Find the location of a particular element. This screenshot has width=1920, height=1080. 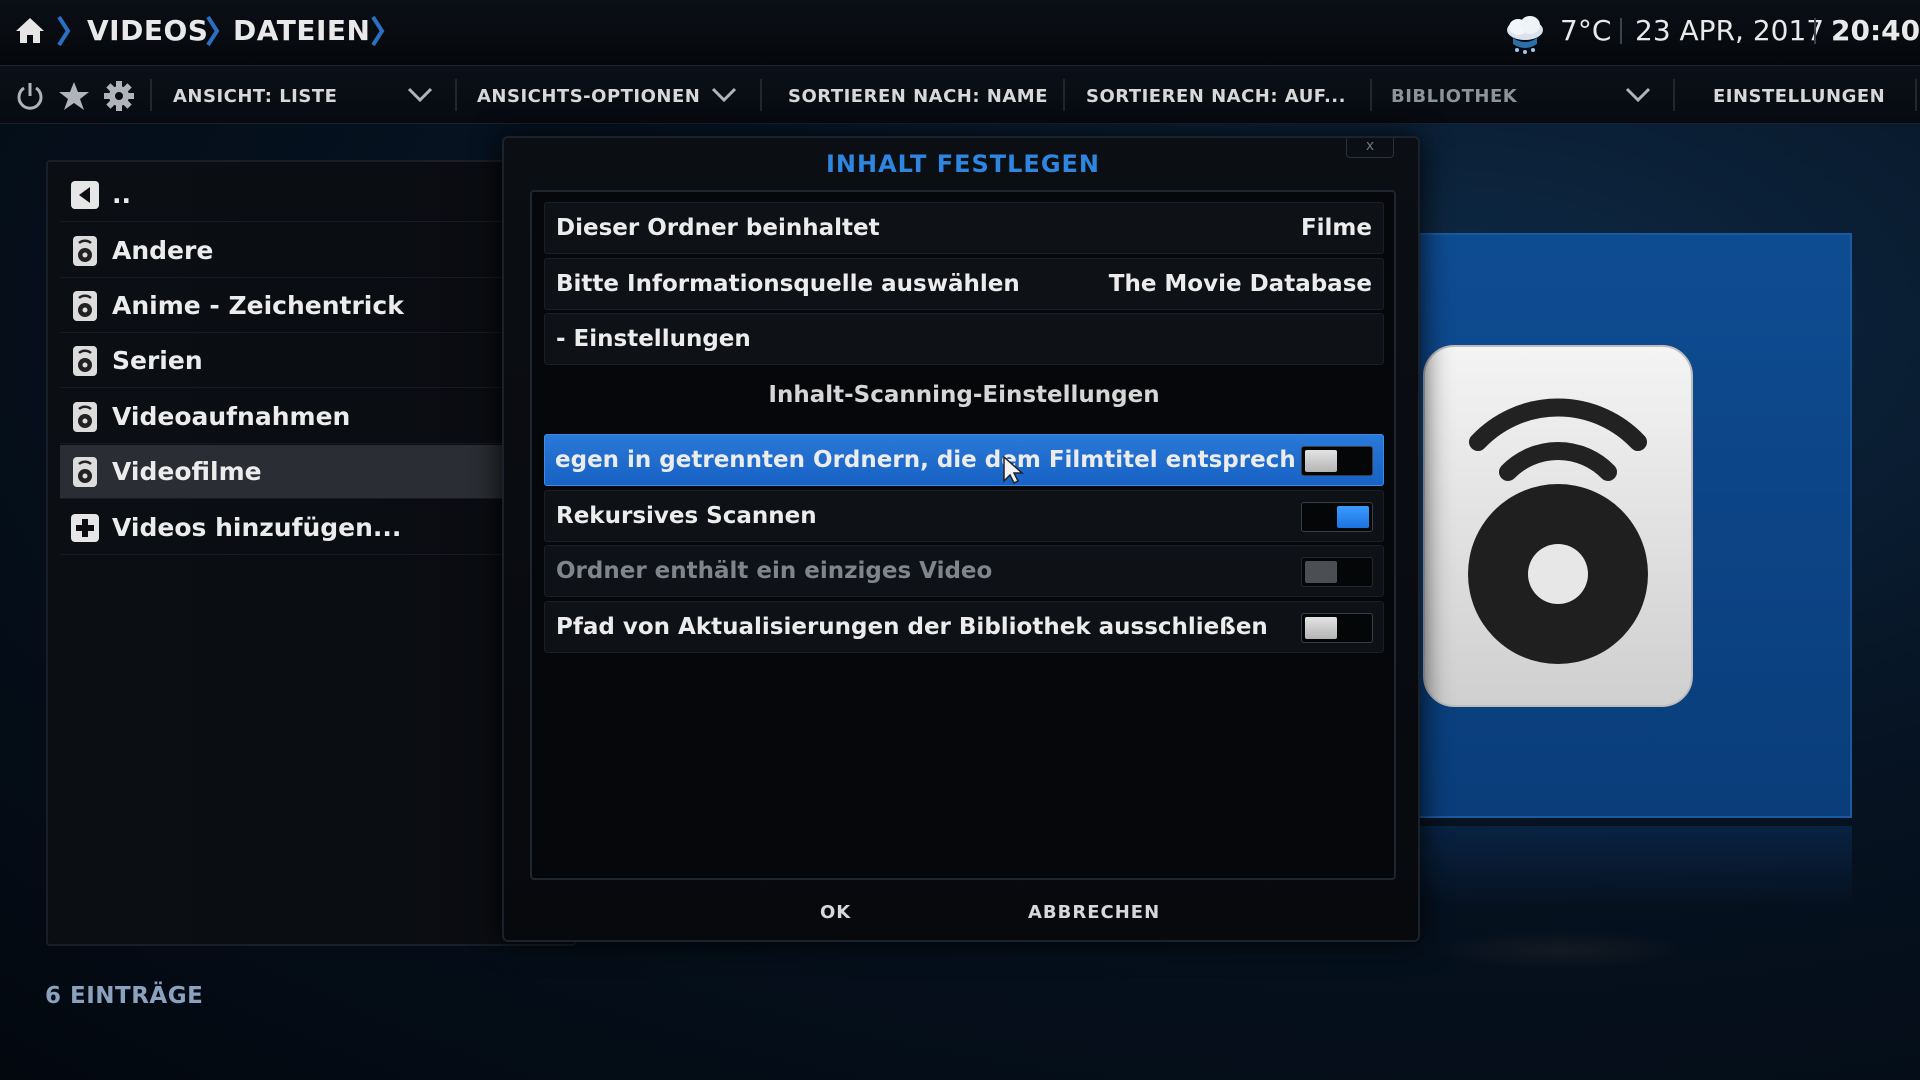

clock: 20:40 is located at coordinates (1875, 30).